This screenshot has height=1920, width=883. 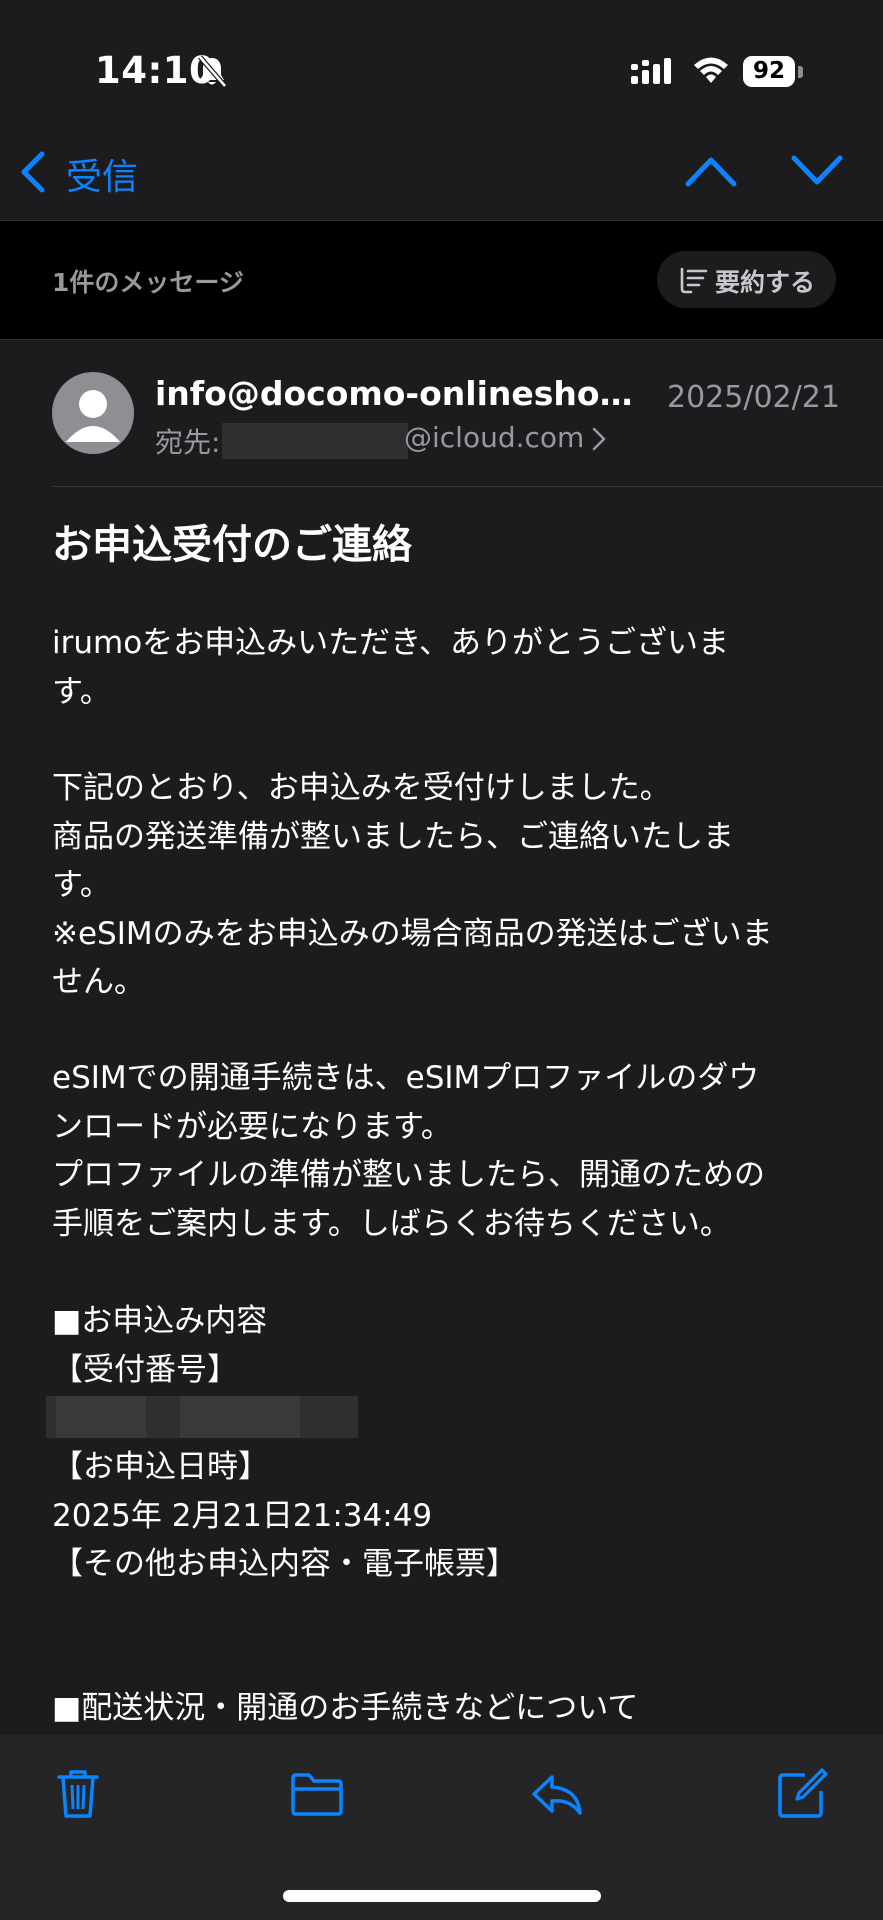 What do you see at coordinates (93, 416) in the screenshot?
I see `person-icon` at bounding box center [93, 416].